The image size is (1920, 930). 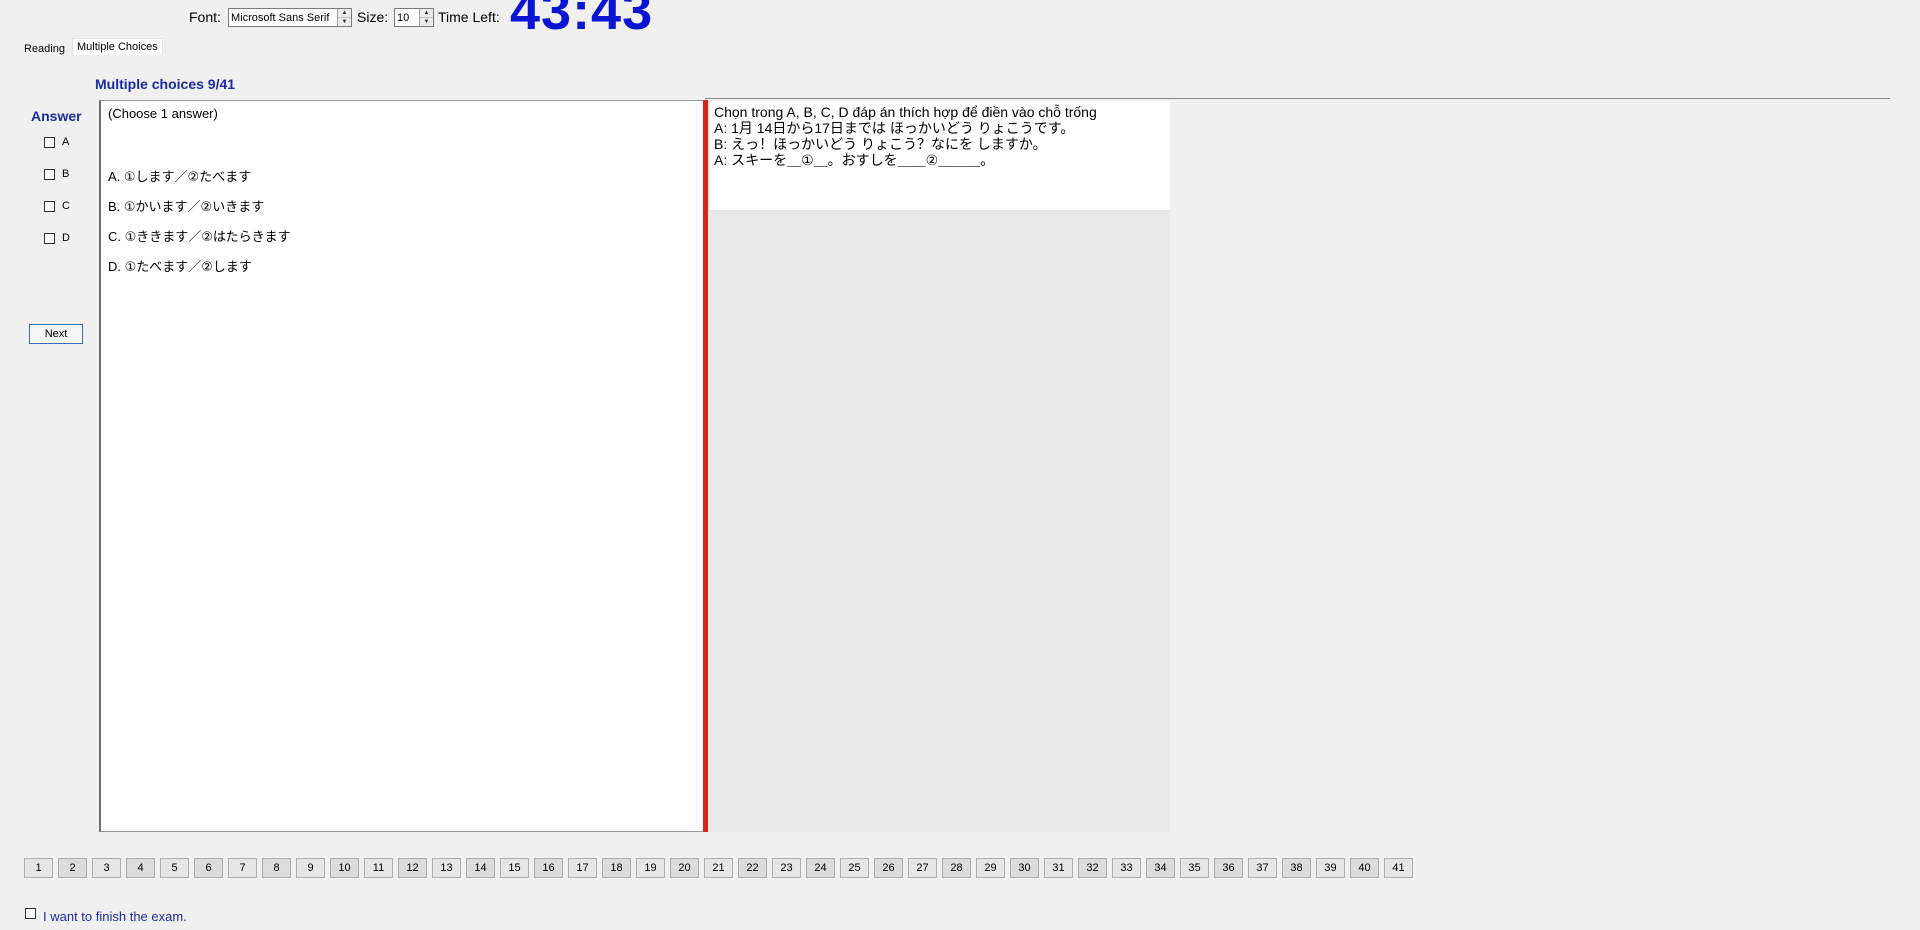 What do you see at coordinates (56, 334) in the screenshot?
I see `next-button: Next` at bounding box center [56, 334].